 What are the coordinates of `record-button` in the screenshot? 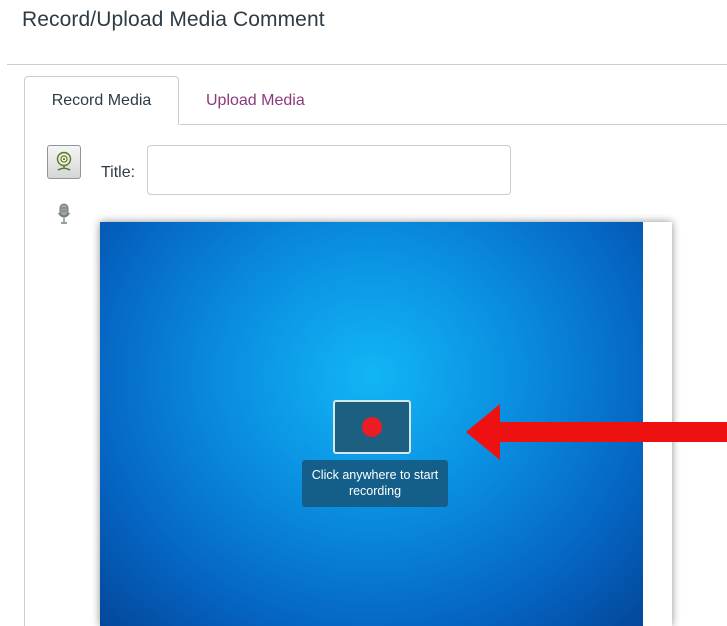 It's located at (372, 427).